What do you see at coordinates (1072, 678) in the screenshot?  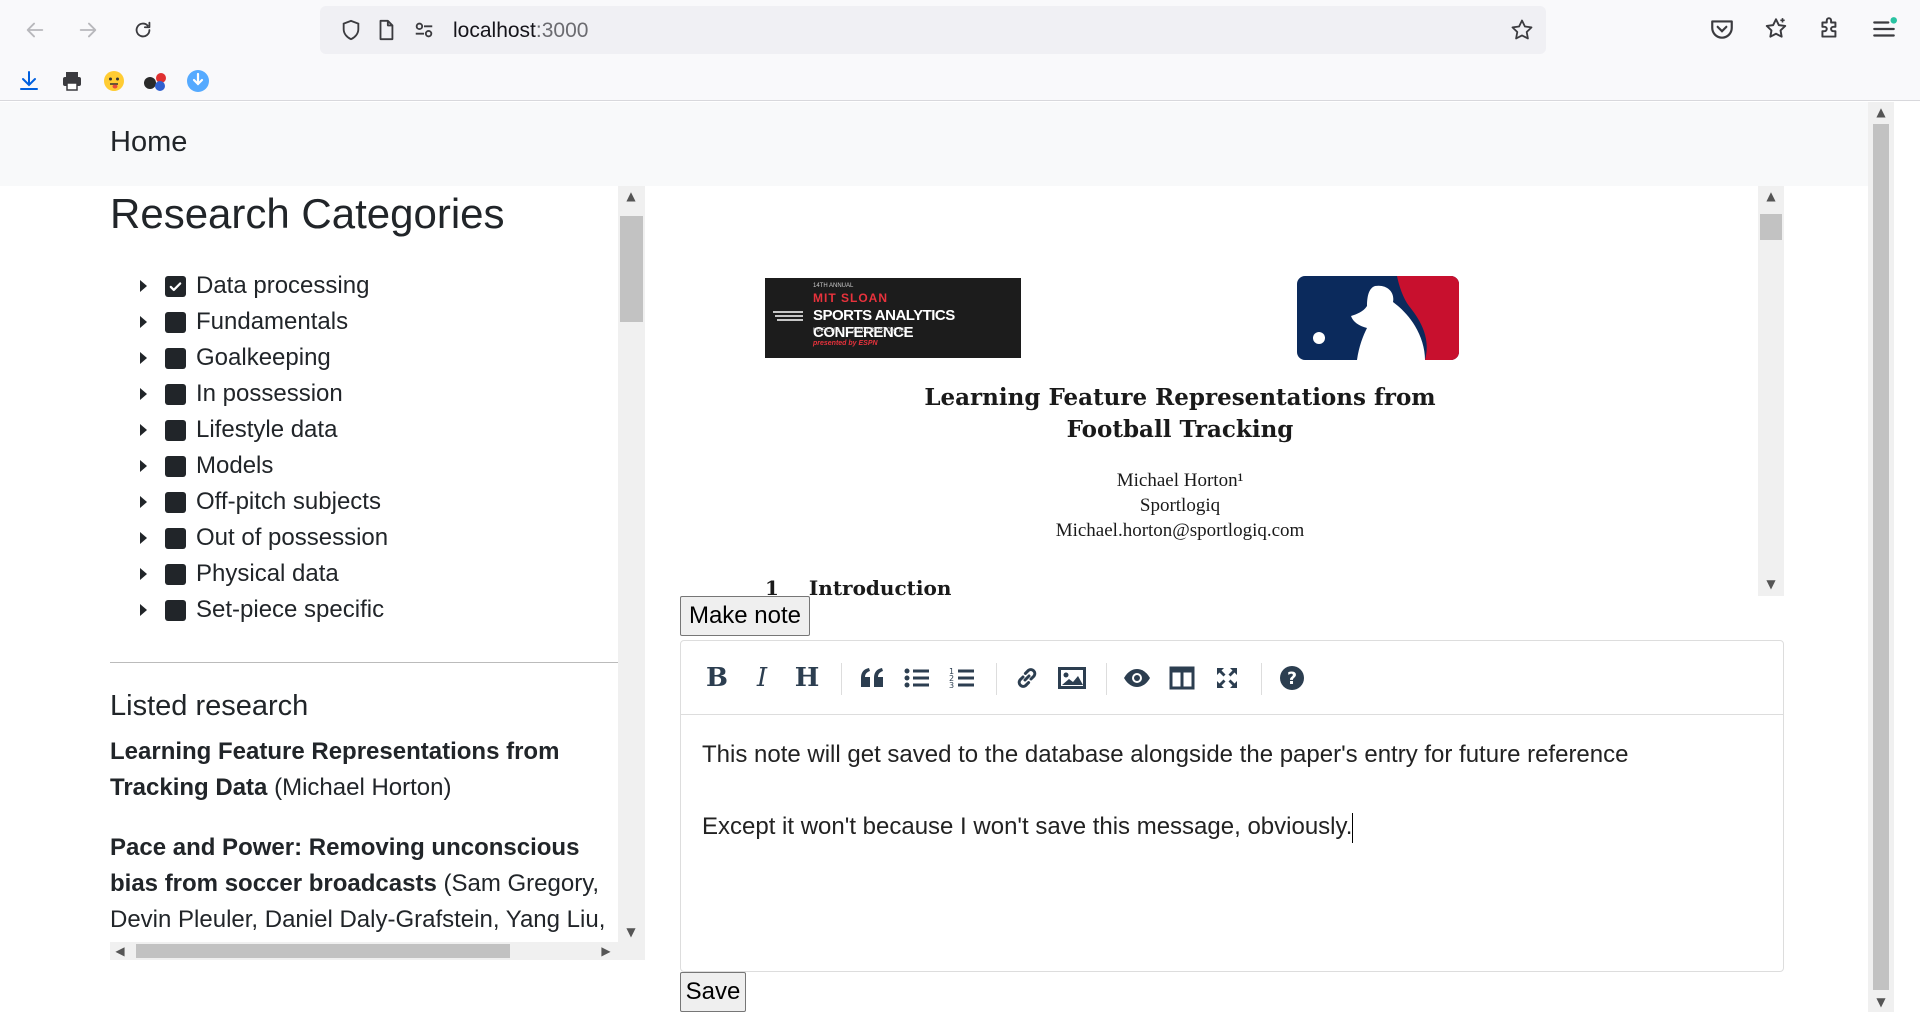 I see `image-icon` at bounding box center [1072, 678].